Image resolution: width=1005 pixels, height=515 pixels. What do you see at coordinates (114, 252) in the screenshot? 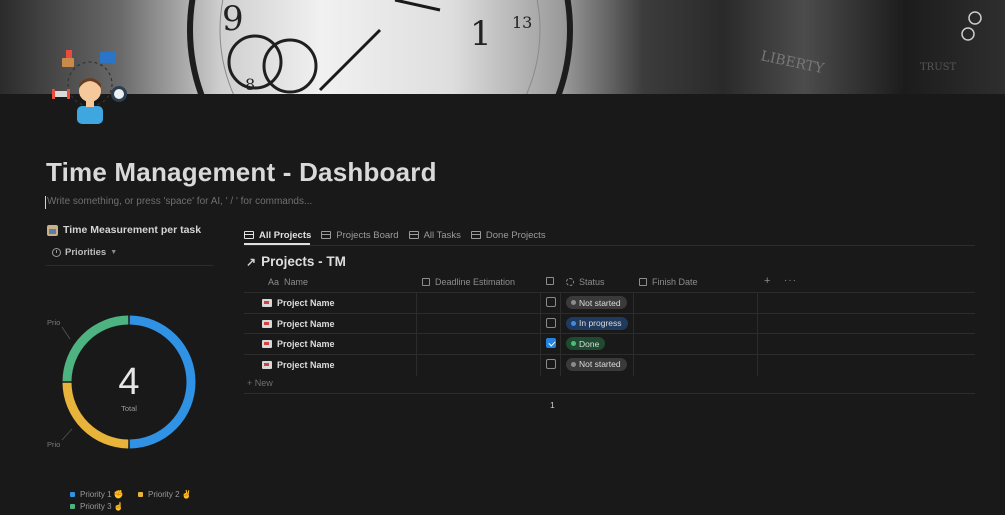
I see `chevron-down-icon: ▼` at bounding box center [114, 252].